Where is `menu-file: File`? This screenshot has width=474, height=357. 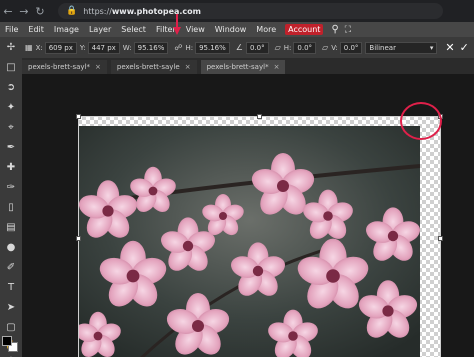 menu-file: File is located at coordinates (11, 29).